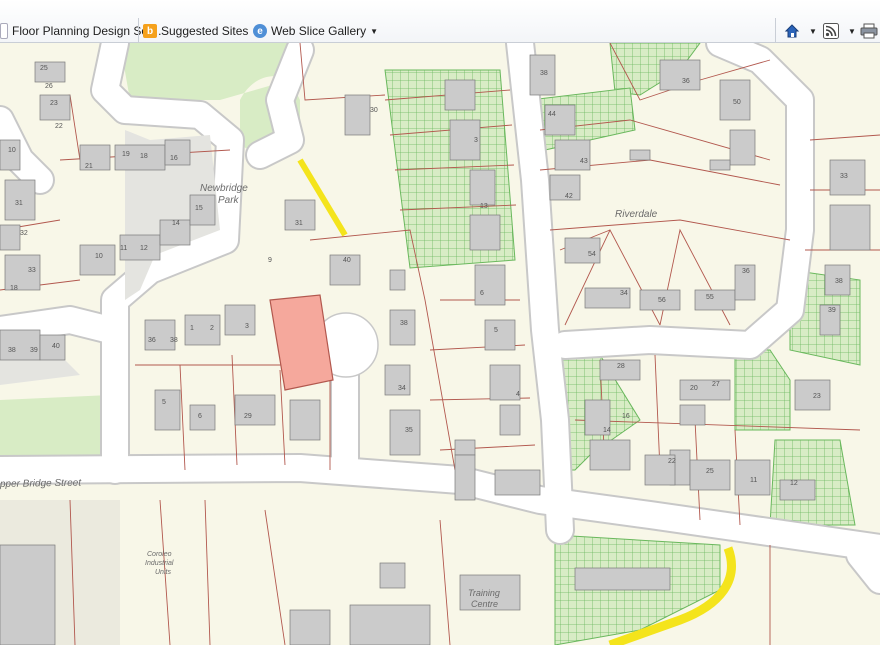 The width and height of the screenshot is (880, 645). Describe the element at coordinates (552, 114) in the screenshot. I see `house-number: 44` at that location.